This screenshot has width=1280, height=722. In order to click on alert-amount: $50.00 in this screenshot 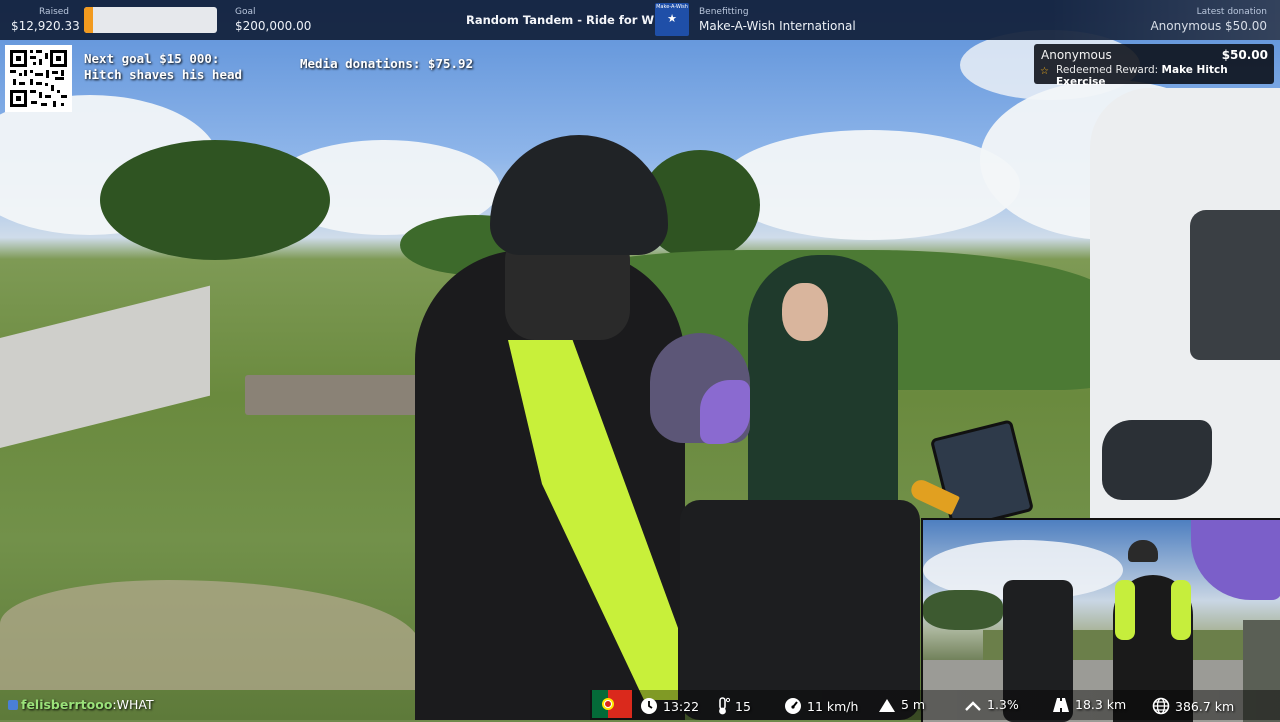, I will do `click(1244, 55)`.